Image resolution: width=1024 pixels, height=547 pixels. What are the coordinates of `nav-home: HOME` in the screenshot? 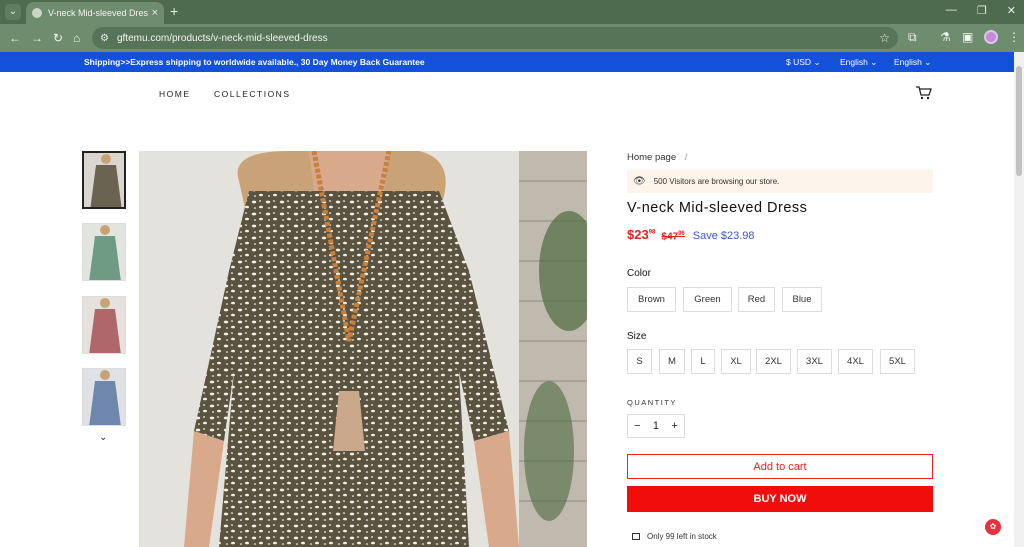 It's located at (175, 94).